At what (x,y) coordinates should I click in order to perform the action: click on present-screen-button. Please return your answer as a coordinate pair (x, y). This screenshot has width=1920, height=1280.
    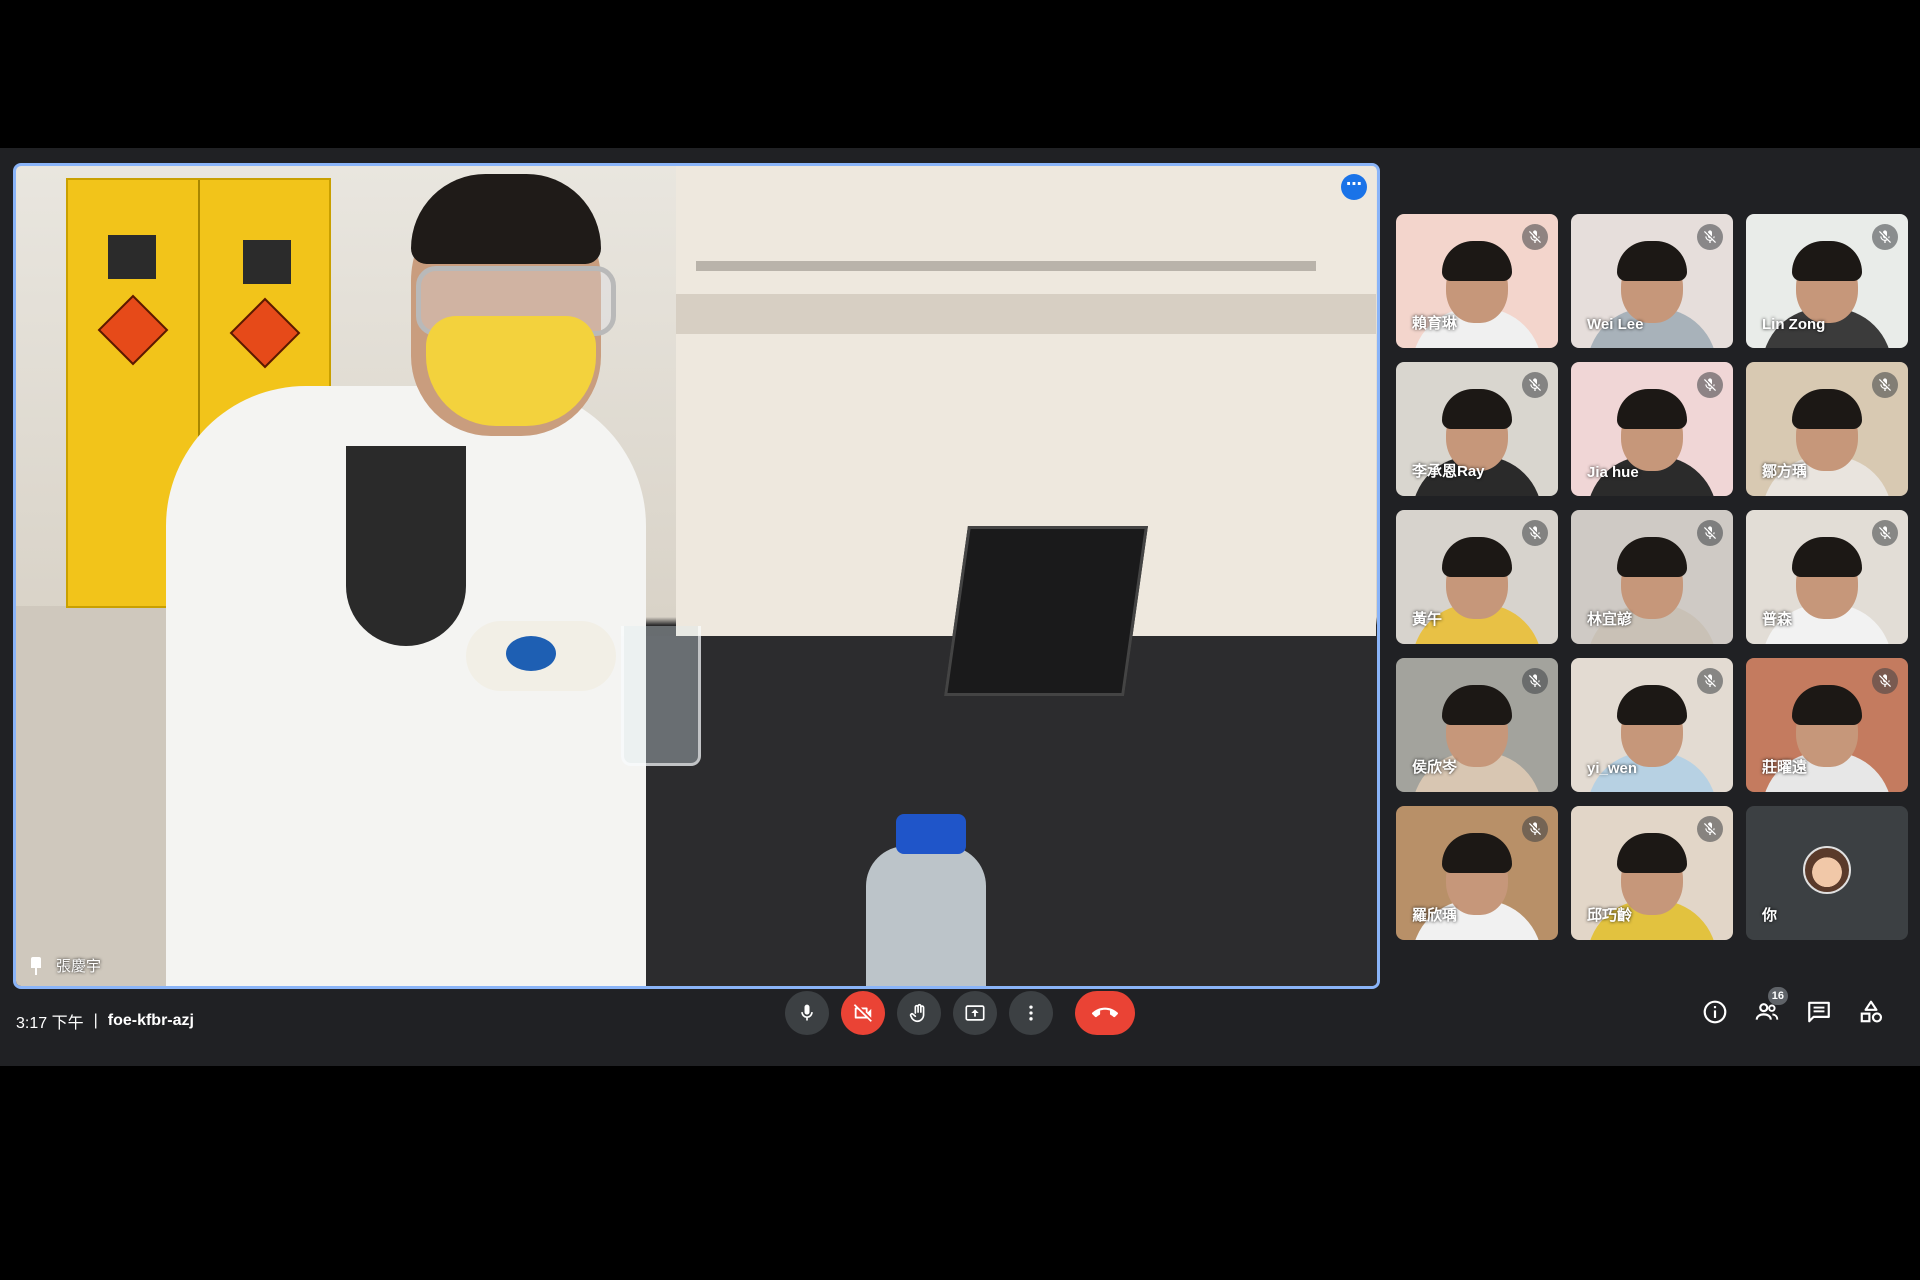
    Looking at the image, I should click on (975, 1013).